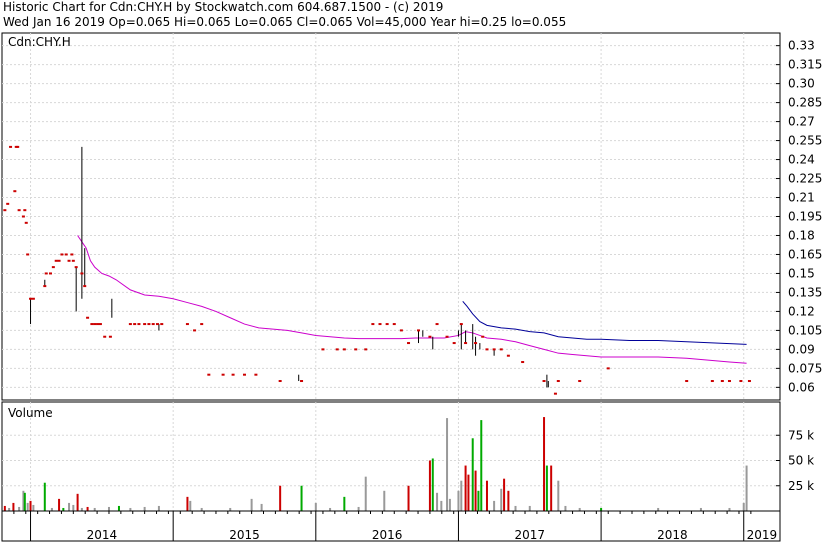 The width and height of the screenshot is (830, 543). Describe the element at coordinates (530, 535) in the screenshot. I see `year-label: 2017` at that location.